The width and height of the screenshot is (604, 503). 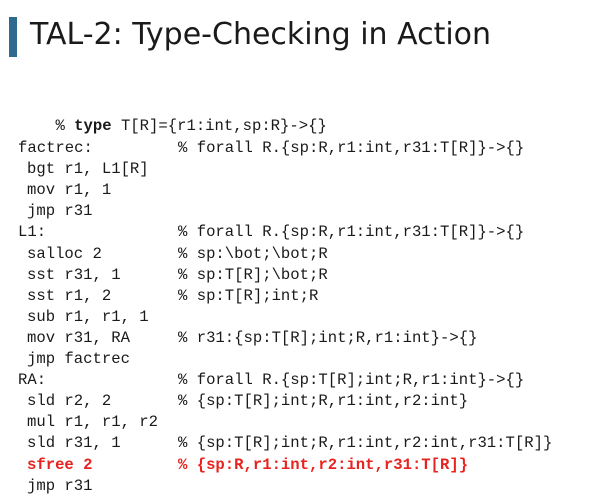 I want to click on code-instruction: sst r1, 2, so click(x=69, y=295).